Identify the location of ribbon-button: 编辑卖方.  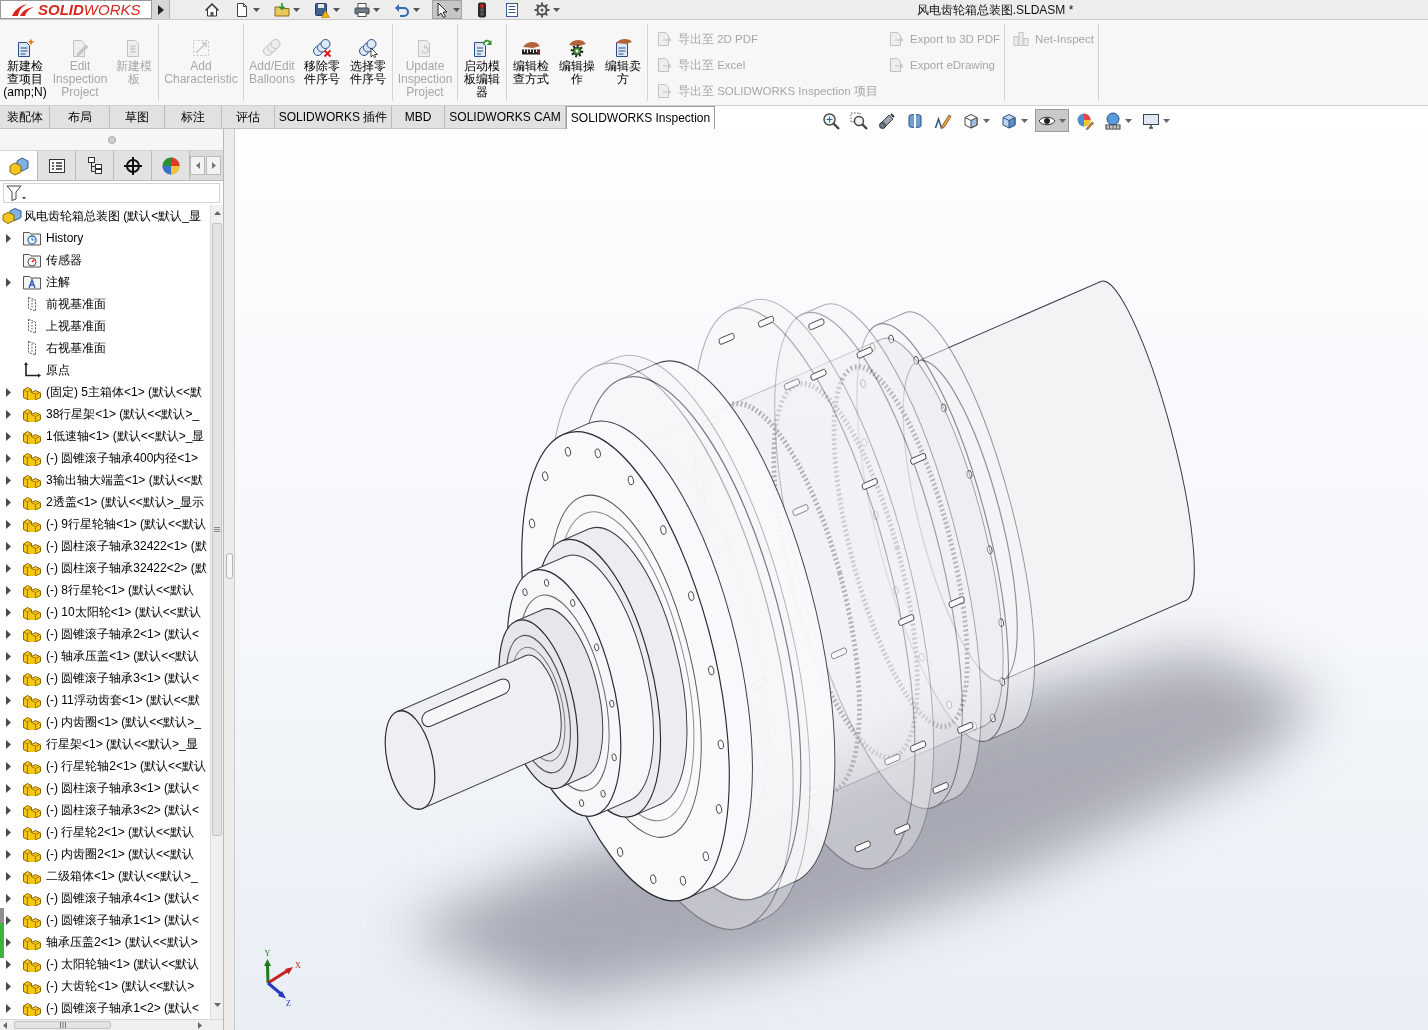
(623, 62).